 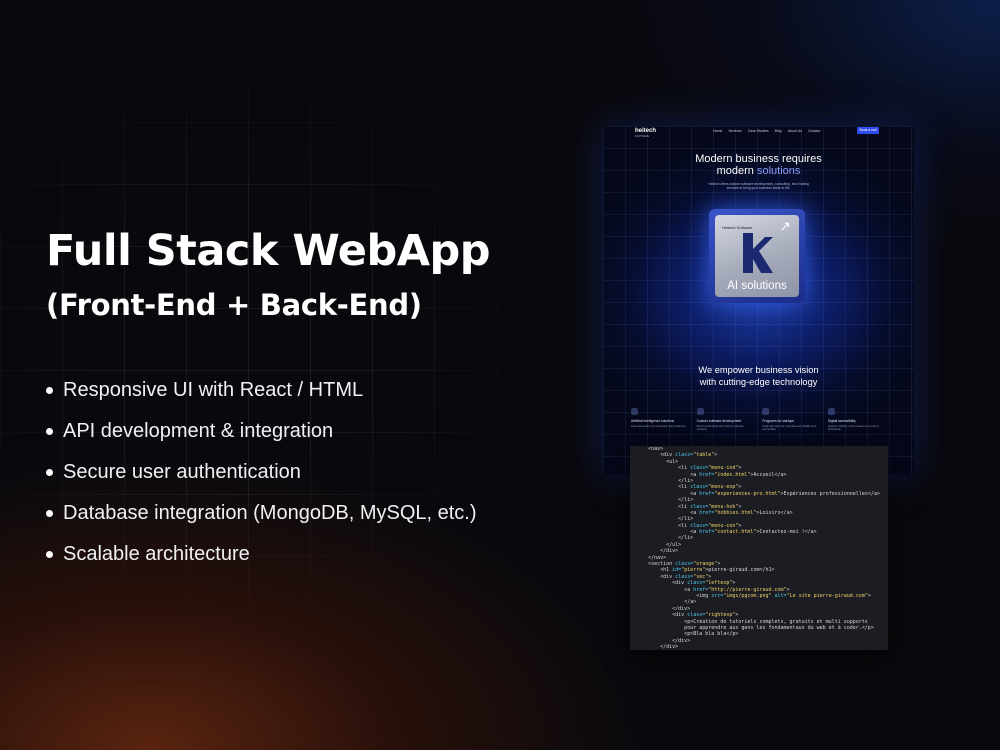 I want to click on mission-line2: with cutting-edge technology, so click(x=758, y=382).